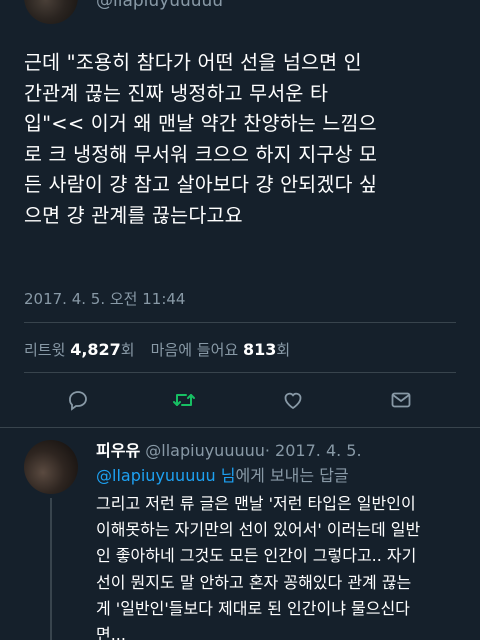 This screenshot has height=640, width=480. I want to click on tweet-stats: 리트윗 4,827회 마음에 들어요 813회, so click(157, 349).